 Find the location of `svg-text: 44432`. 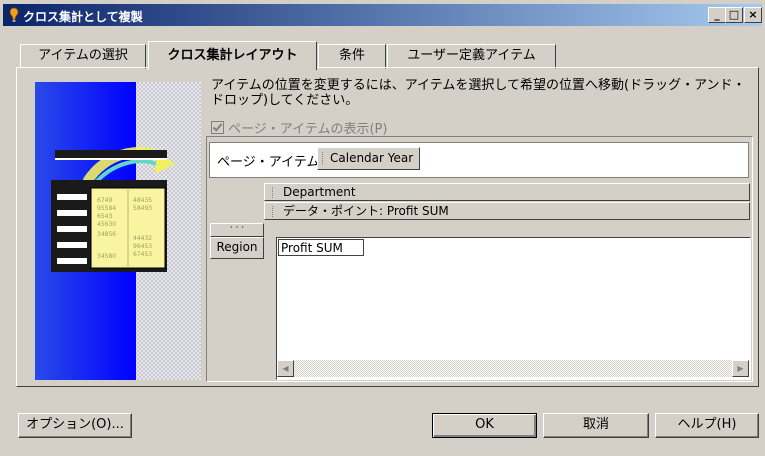

svg-text: 44432 is located at coordinates (142, 238).